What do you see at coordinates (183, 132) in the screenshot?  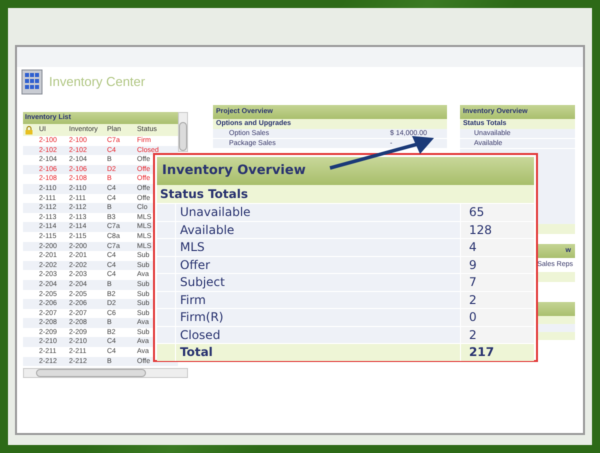 I see `vertical-scrollbar` at bounding box center [183, 132].